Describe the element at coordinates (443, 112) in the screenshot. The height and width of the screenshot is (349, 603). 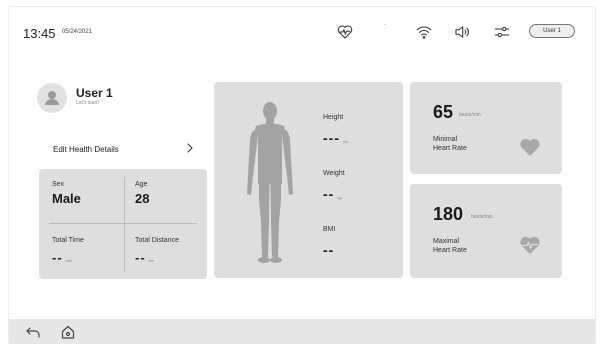
I see `min-heart-rate-value: 65` at that location.